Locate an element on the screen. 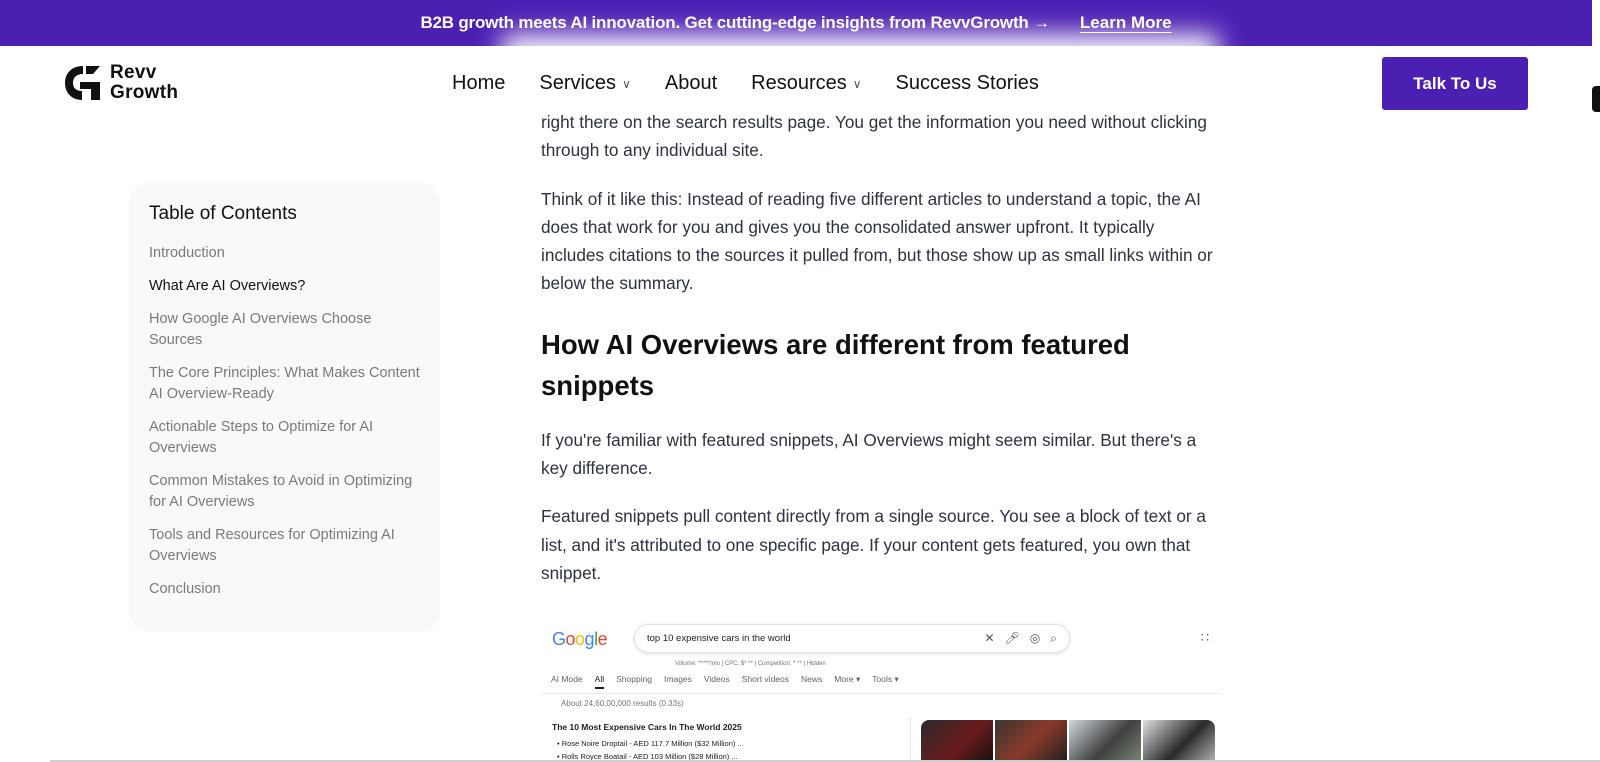  clear-icon: ✕ is located at coordinates (989, 638).